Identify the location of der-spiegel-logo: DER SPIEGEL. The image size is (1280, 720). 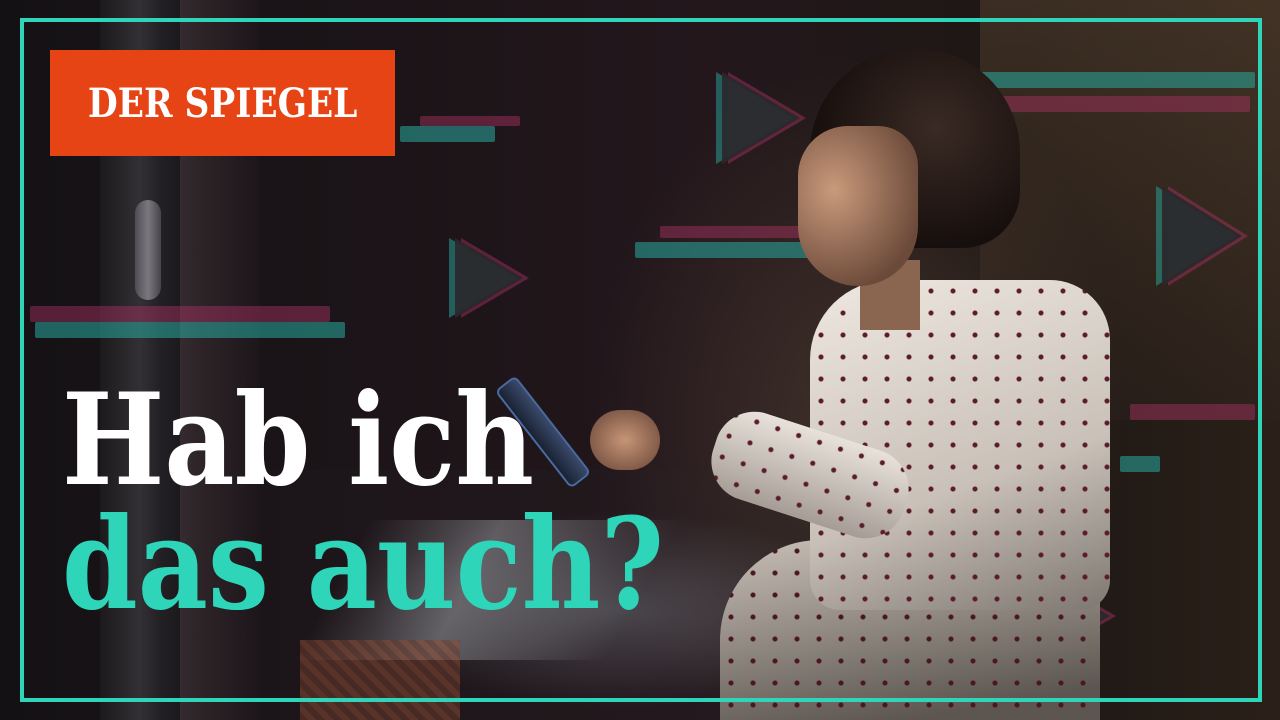
(222, 103).